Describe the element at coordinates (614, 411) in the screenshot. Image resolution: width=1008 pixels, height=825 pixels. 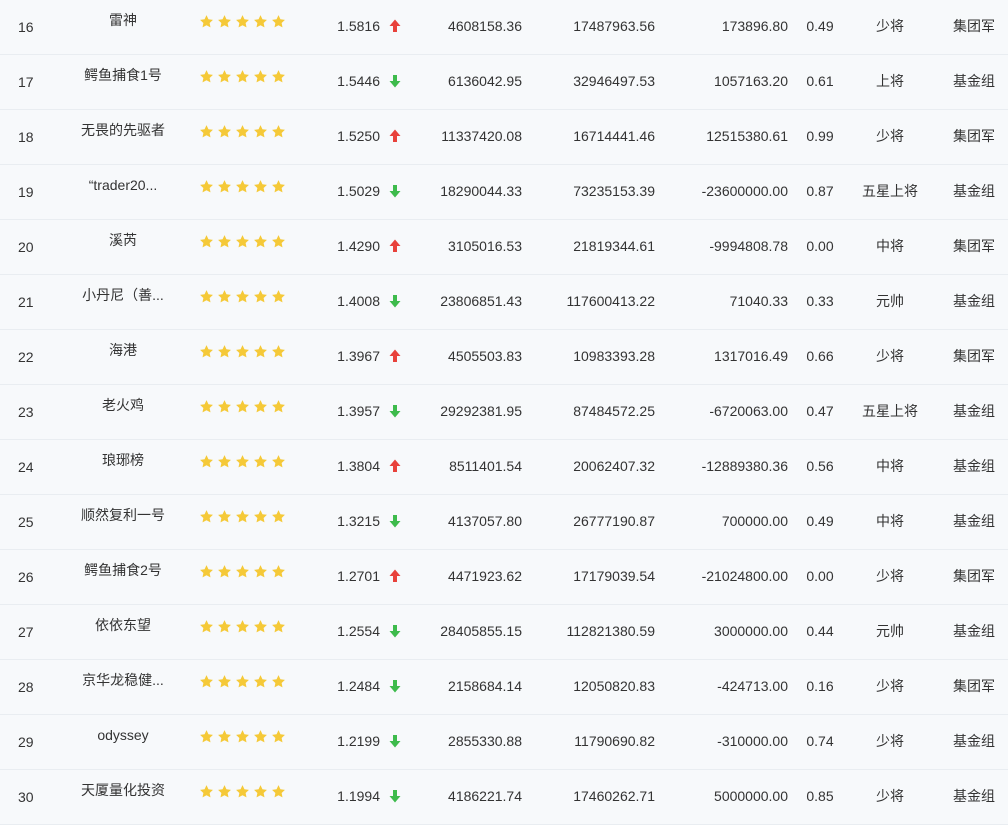
I see `value-b-cell: 87484572.25` at that location.